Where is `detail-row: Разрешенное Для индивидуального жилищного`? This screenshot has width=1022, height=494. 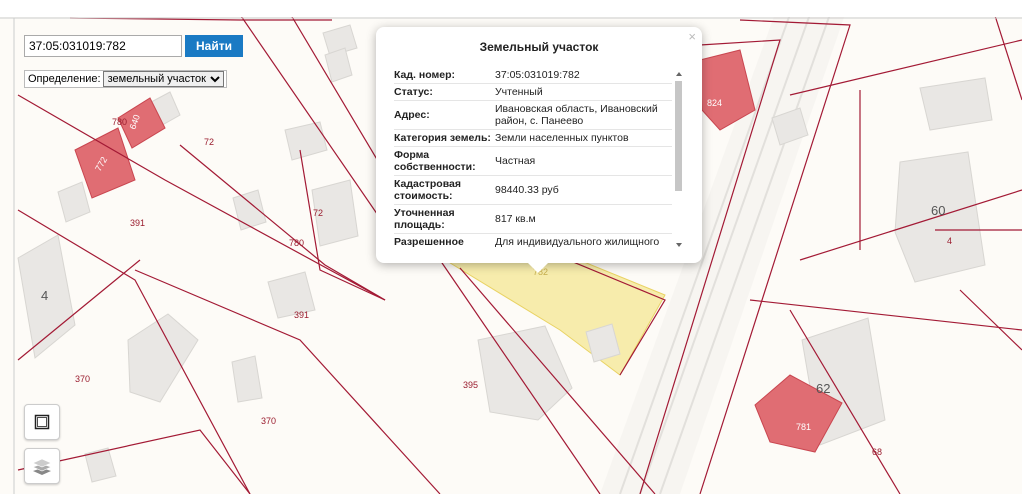 detail-row: Разрешенное Для индивидуального жилищного is located at coordinates (533, 241).